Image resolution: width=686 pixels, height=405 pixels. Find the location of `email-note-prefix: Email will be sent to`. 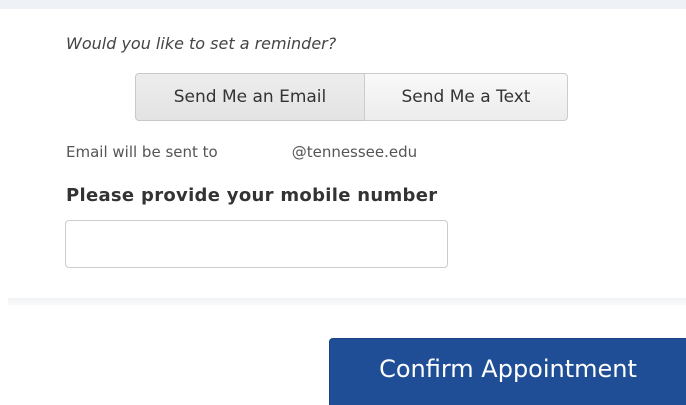

email-note-prefix: Email will be sent to is located at coordinates (142, 152).